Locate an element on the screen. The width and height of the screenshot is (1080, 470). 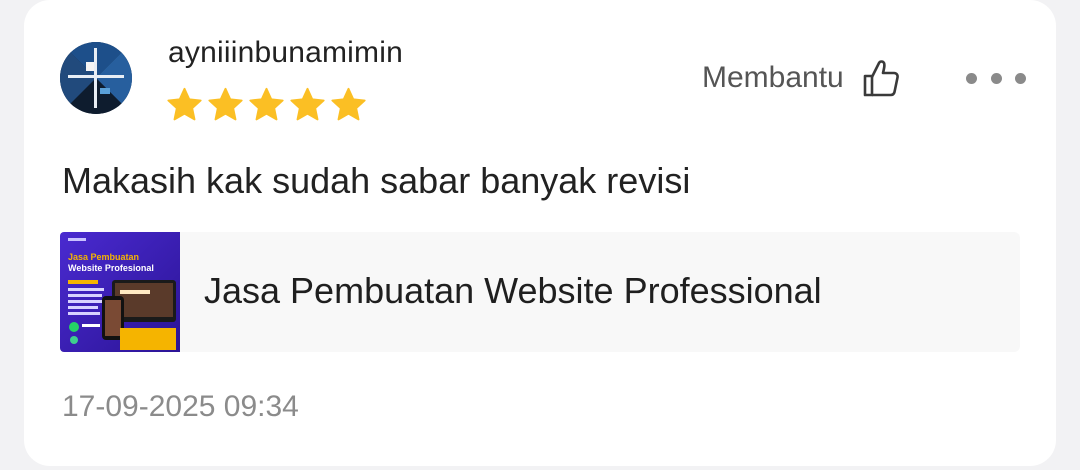
helpful-button: Membantu is located at coordinates (801, 78).